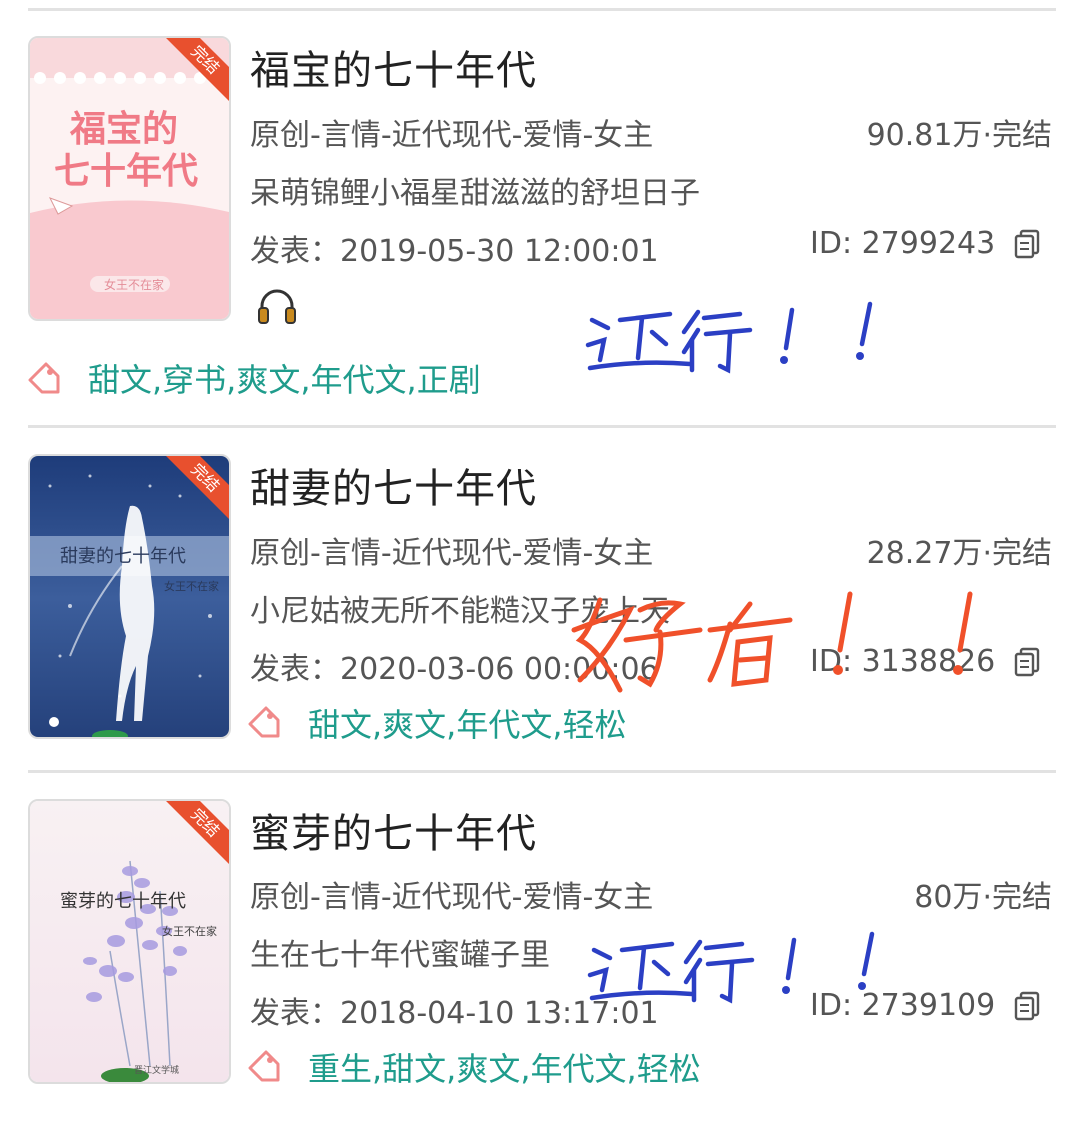  What do you see at coordinates (454, 1013) in the screenshot?
I see `publish-date: 发表：2018-04-10 13:17:01` at bounding box center [454, 1013].